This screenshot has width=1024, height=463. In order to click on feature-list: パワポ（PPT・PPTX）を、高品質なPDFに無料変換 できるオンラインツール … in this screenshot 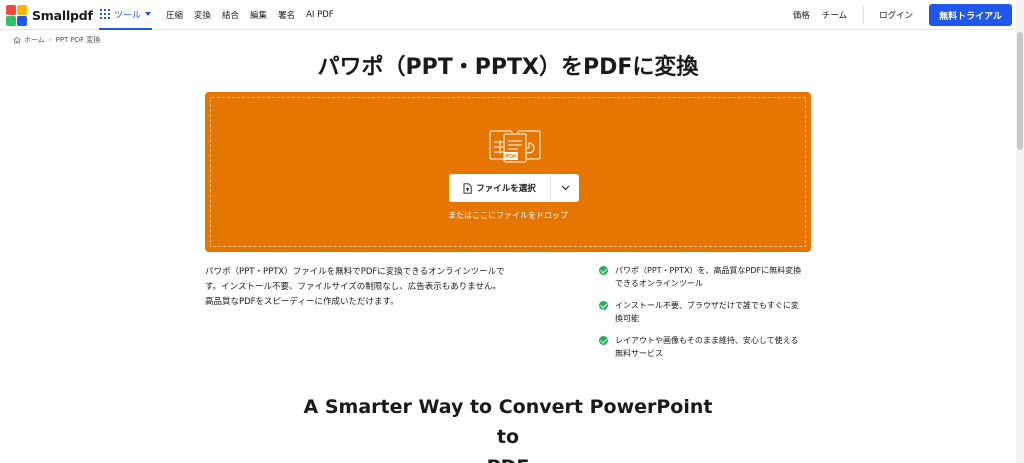, I will do `click(706, 316)`.